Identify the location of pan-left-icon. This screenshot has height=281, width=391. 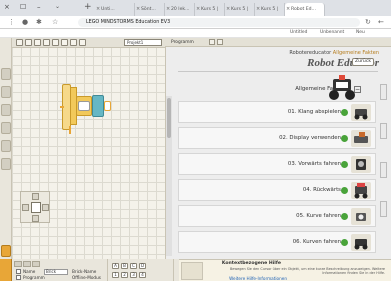
(25, 207).